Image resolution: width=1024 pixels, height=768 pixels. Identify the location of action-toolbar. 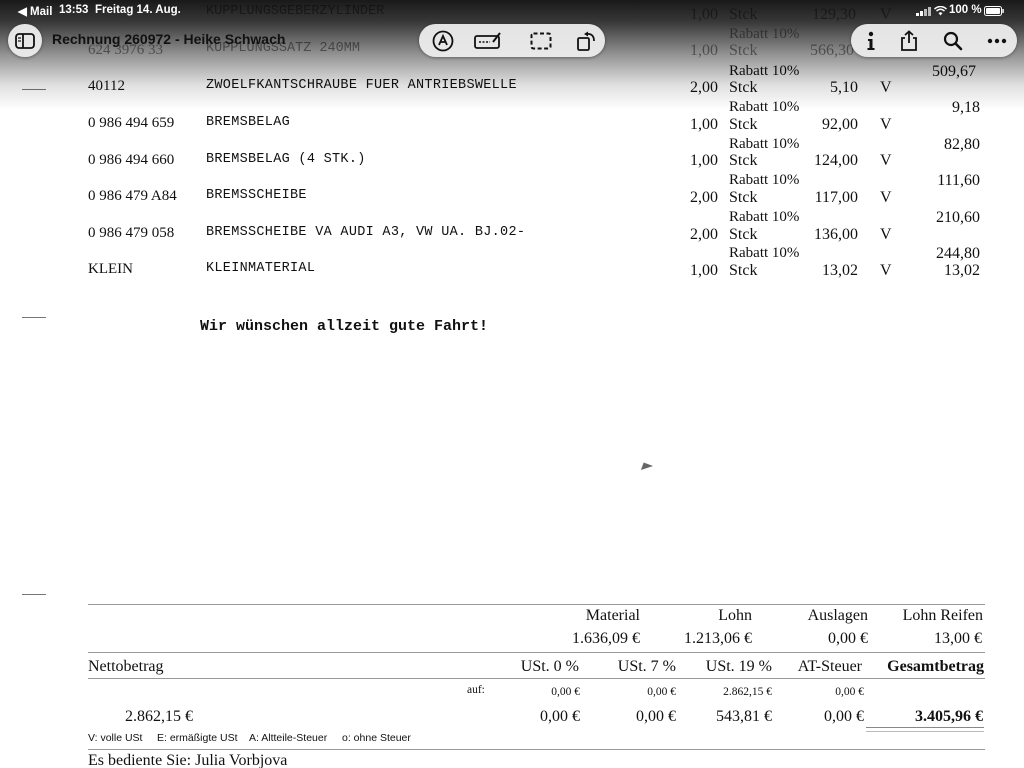
(934, 40).